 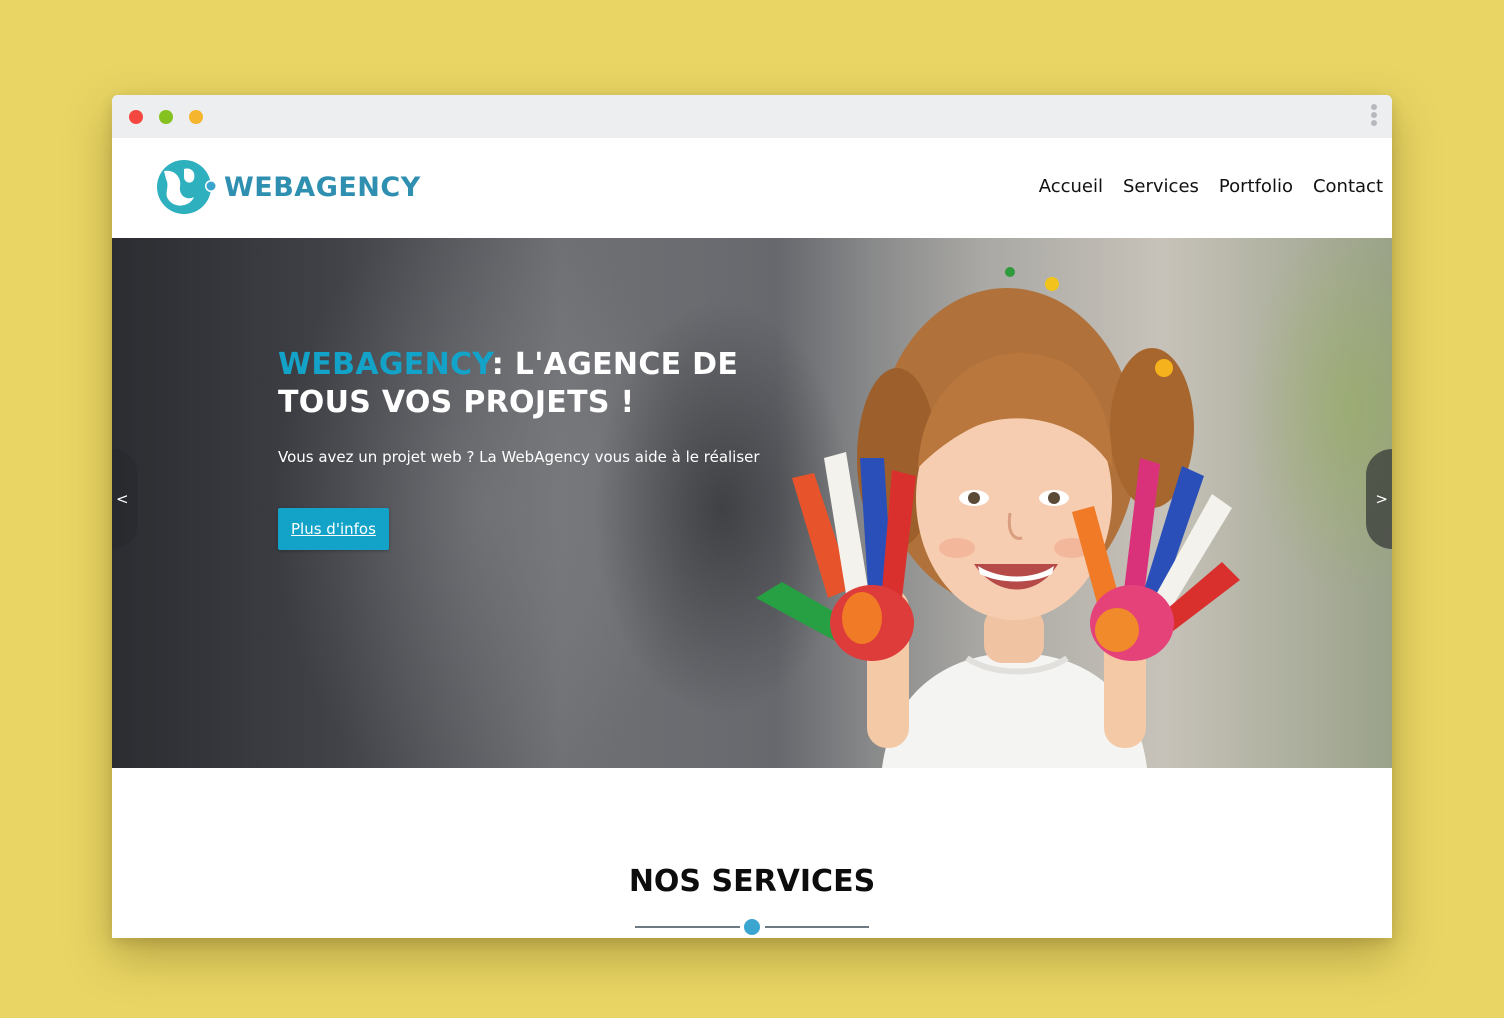 I want to click on chevron-left-icon: <, so click(x=122, y=499).